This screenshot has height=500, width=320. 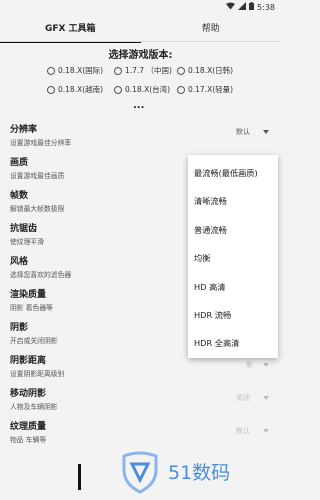 What do you see at coordinates (24, 130) in the screenshot?
I see `setting-title: 分辨率` at bounding box center [24, 130].